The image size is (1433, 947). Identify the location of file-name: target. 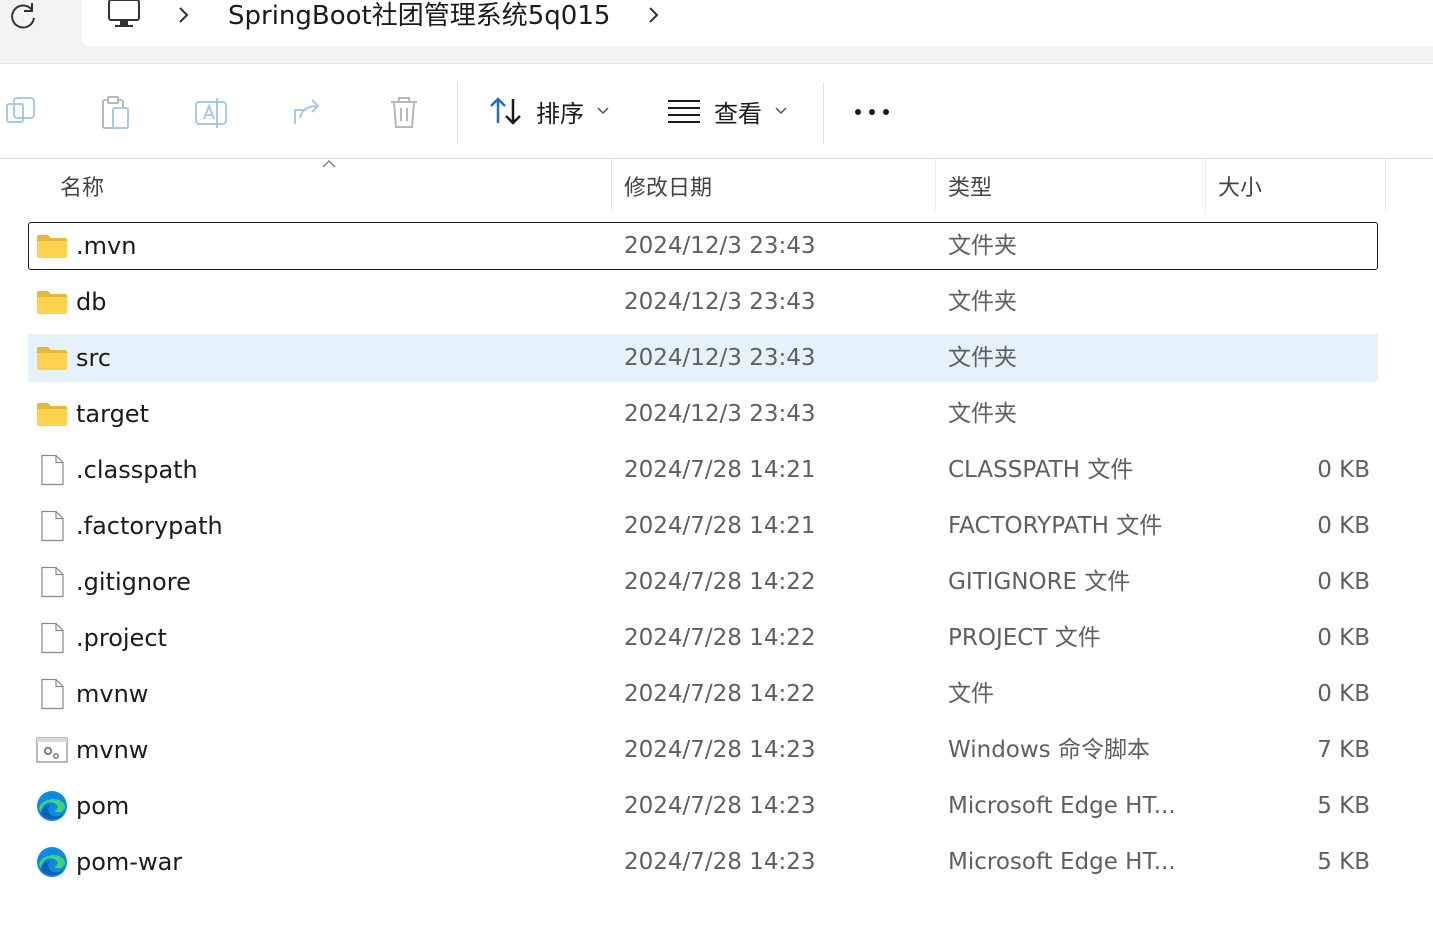
(112, 414).